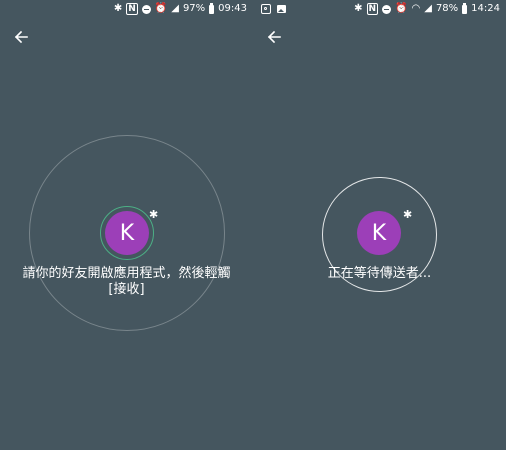 The width and height of the screenshot is (506, 450). What do you see at coordinates (266, 9) in the screenshot?
I see `instagram-icon` at bounding box center [266, 9].